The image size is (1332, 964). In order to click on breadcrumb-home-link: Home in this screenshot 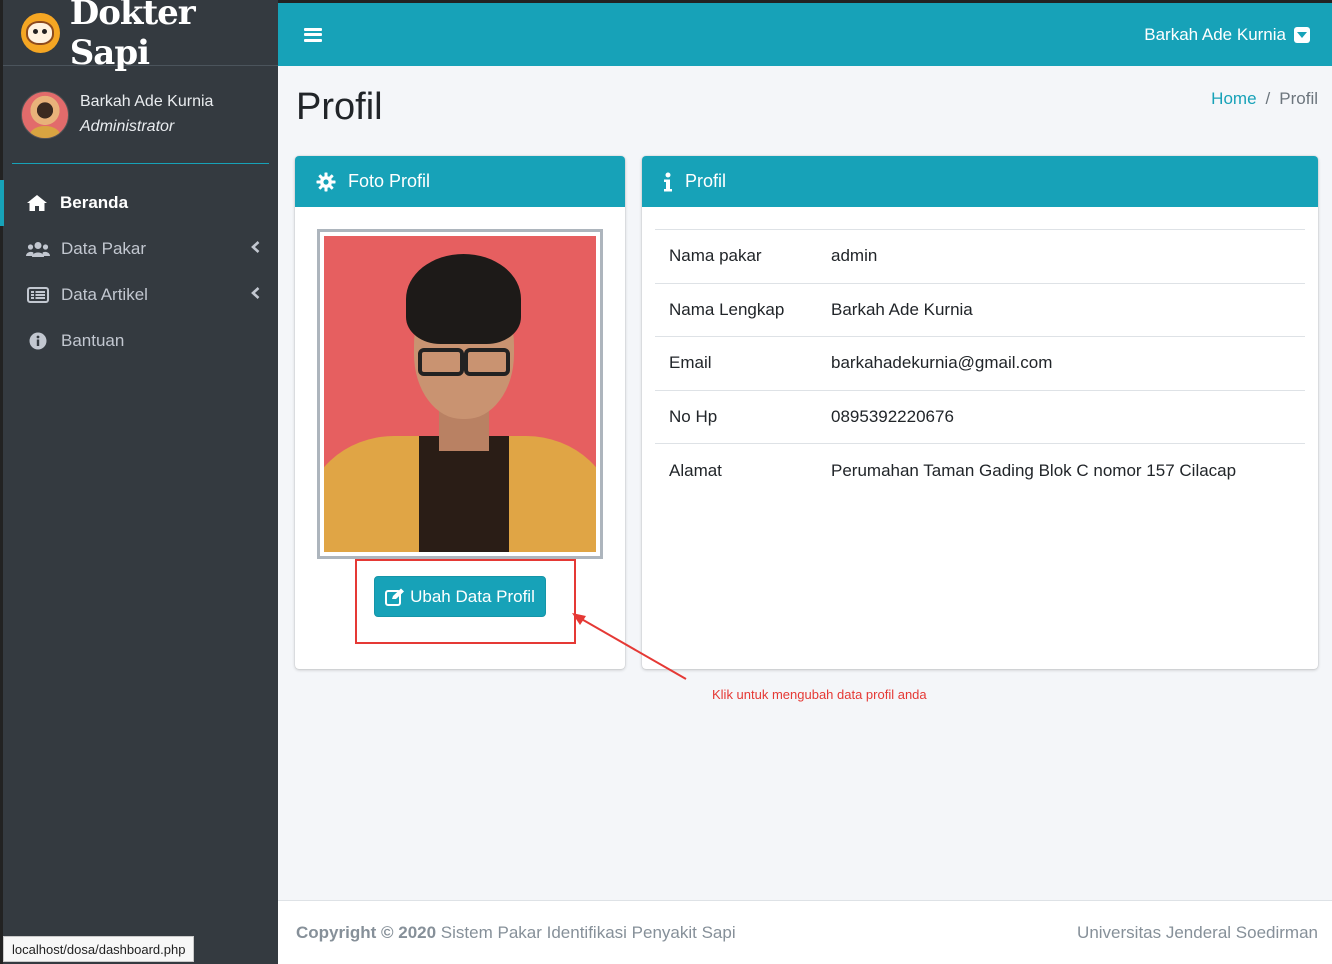, I will do `click(1233, 98)`.